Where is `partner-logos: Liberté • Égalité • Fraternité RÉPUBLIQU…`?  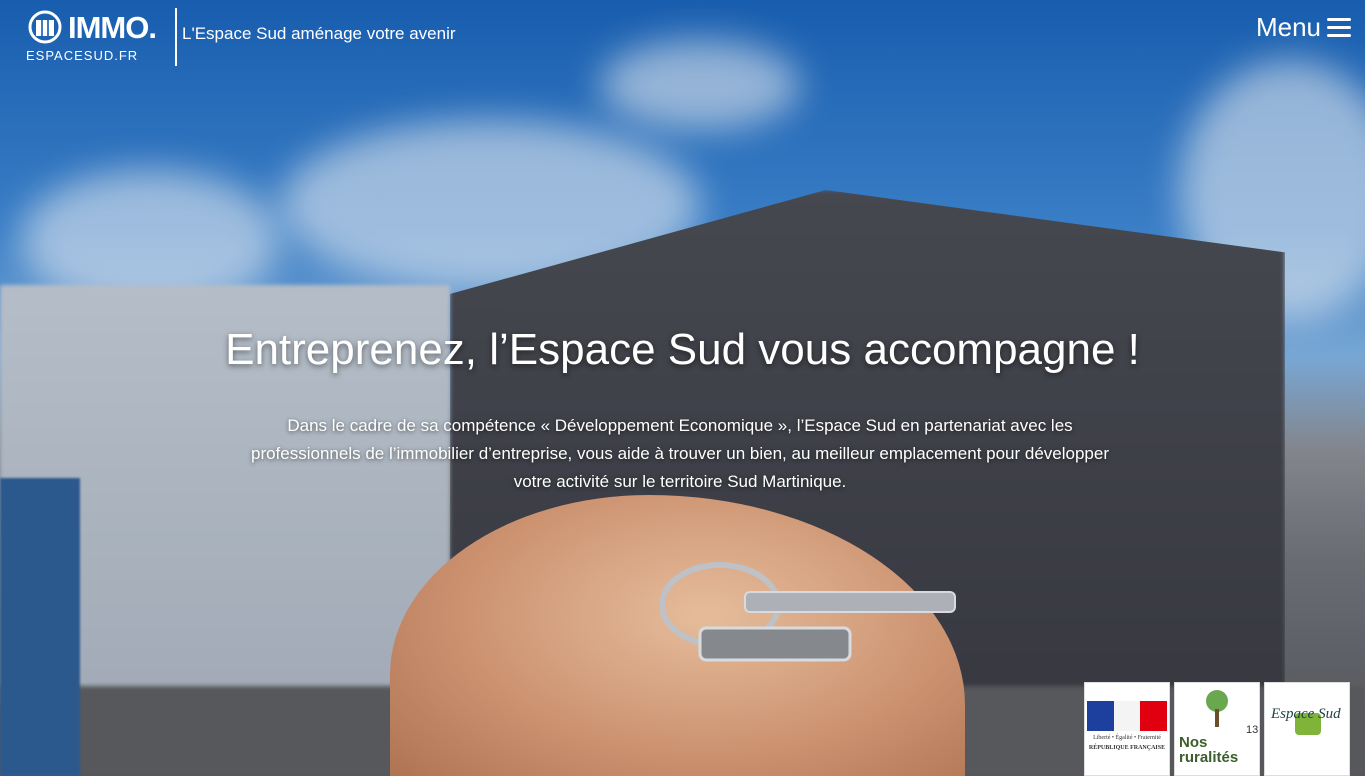 partner-logos: Liberté • Égalité • Fraternité RÉPUBLIQU… is located at coordinates (1217, 729).